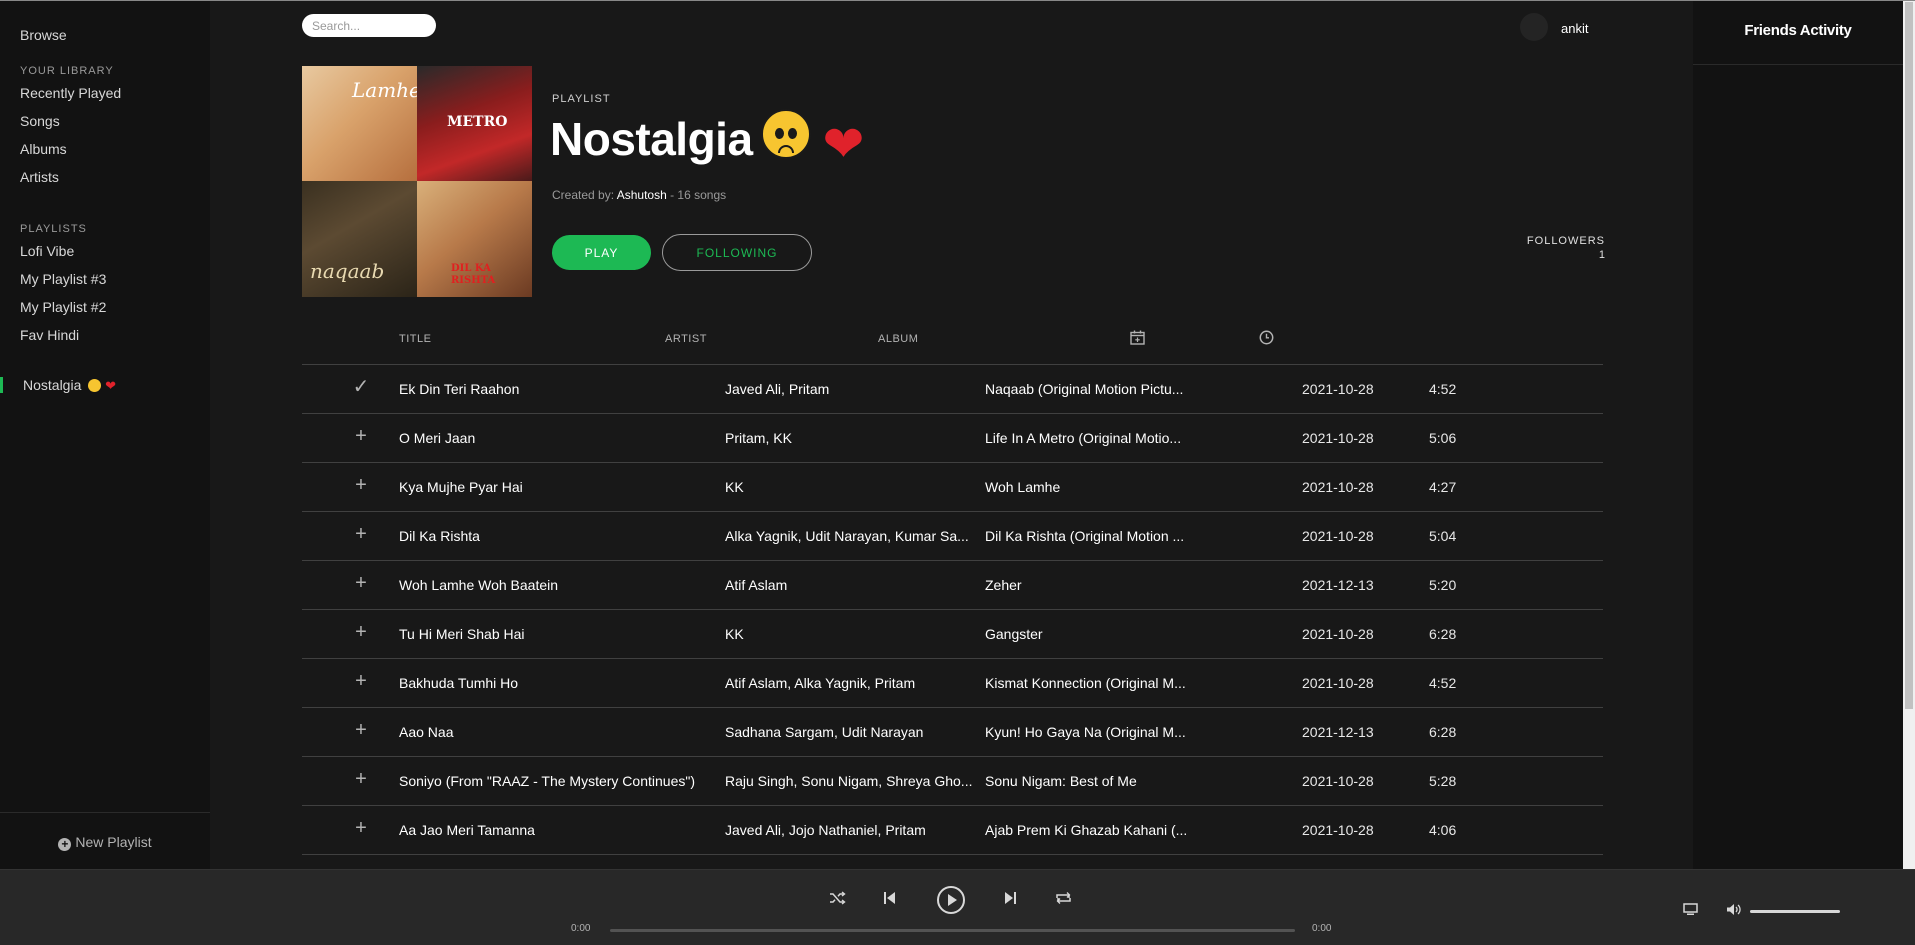  What do you see at coordinates (111, 385) in the screenshot?
I see `heart-icon: ❤` at bounding box center [111, 385].